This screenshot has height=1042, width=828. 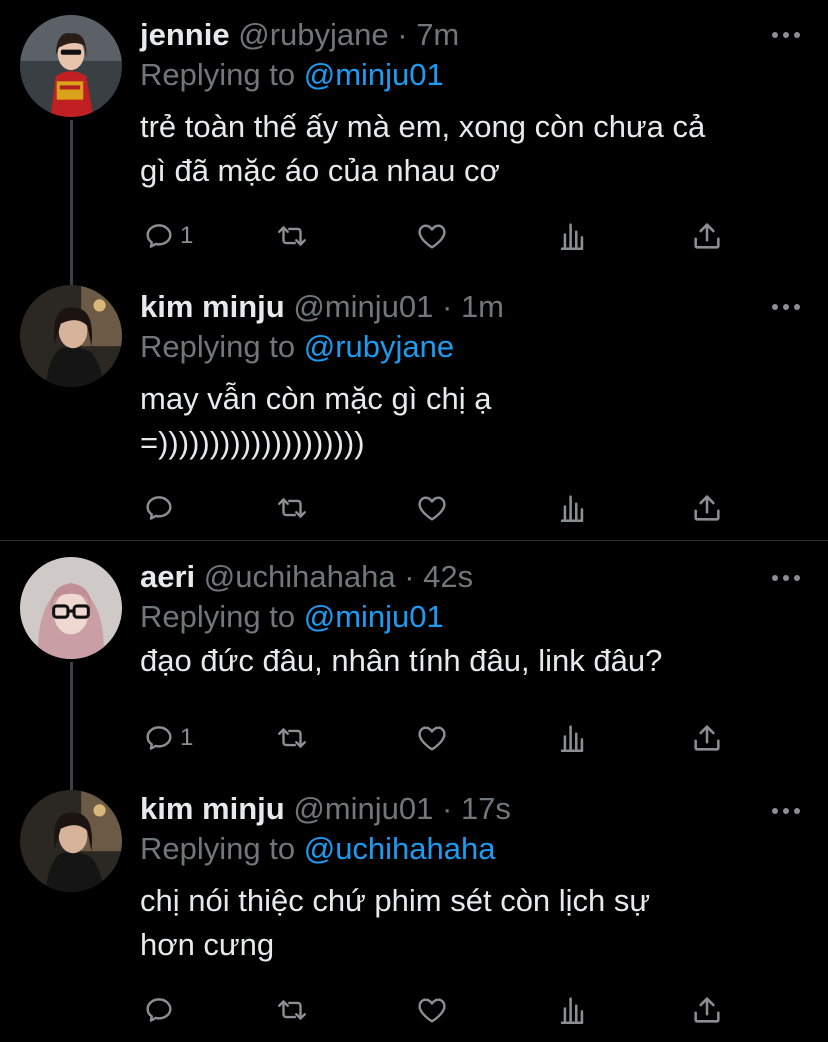 I want to click on replying-to: Replying to @uchihahaha, so click(x=474, y=849).